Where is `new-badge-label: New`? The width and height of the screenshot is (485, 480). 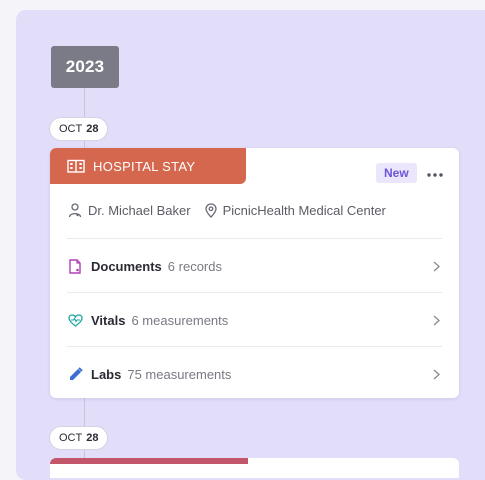
new-badge-label: New is located at coordinates (396, 173).